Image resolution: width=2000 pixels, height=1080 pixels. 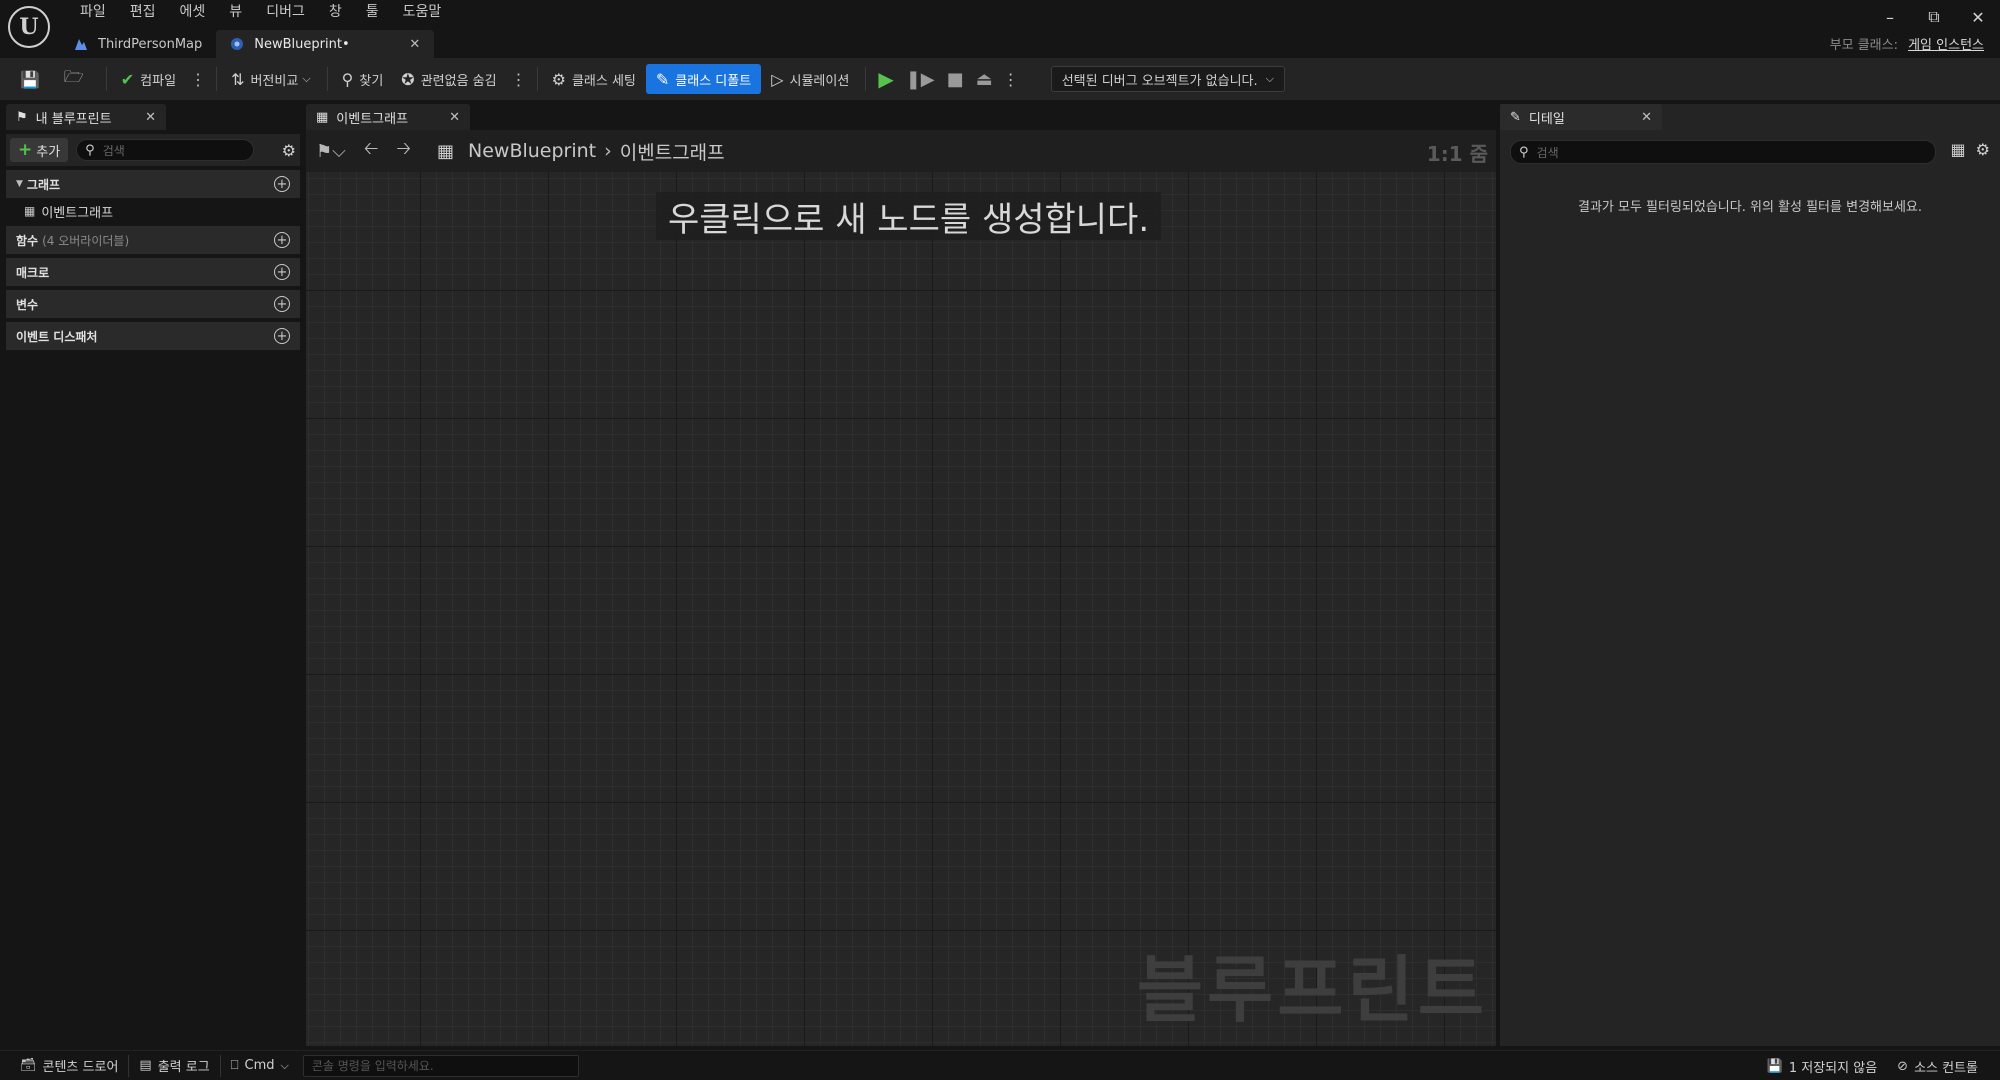 What do you see at coordinates (27, 240) in the screenshot?
I see `section-label: 함수` at bounding box center [27, 240].